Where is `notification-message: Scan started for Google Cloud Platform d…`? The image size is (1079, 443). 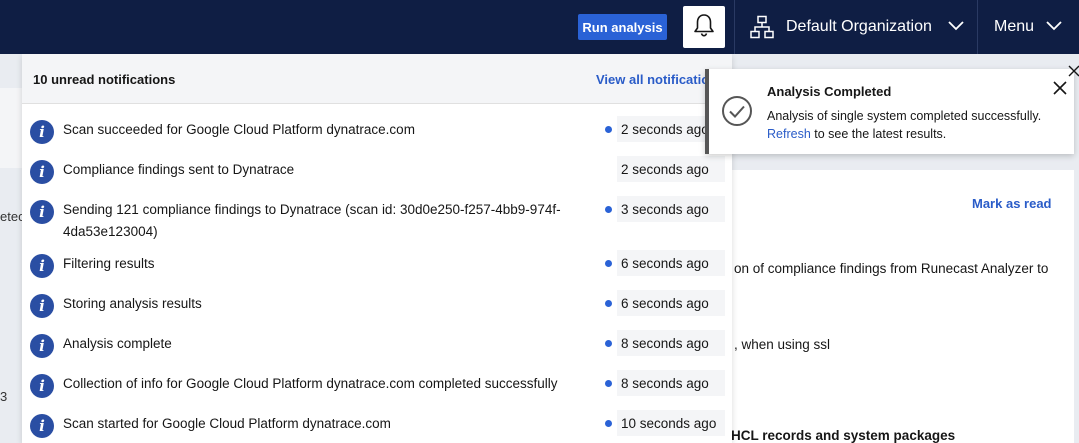 notification-message: Scan started for Google Cloud Platform d… is located at coordinates (227, 423).